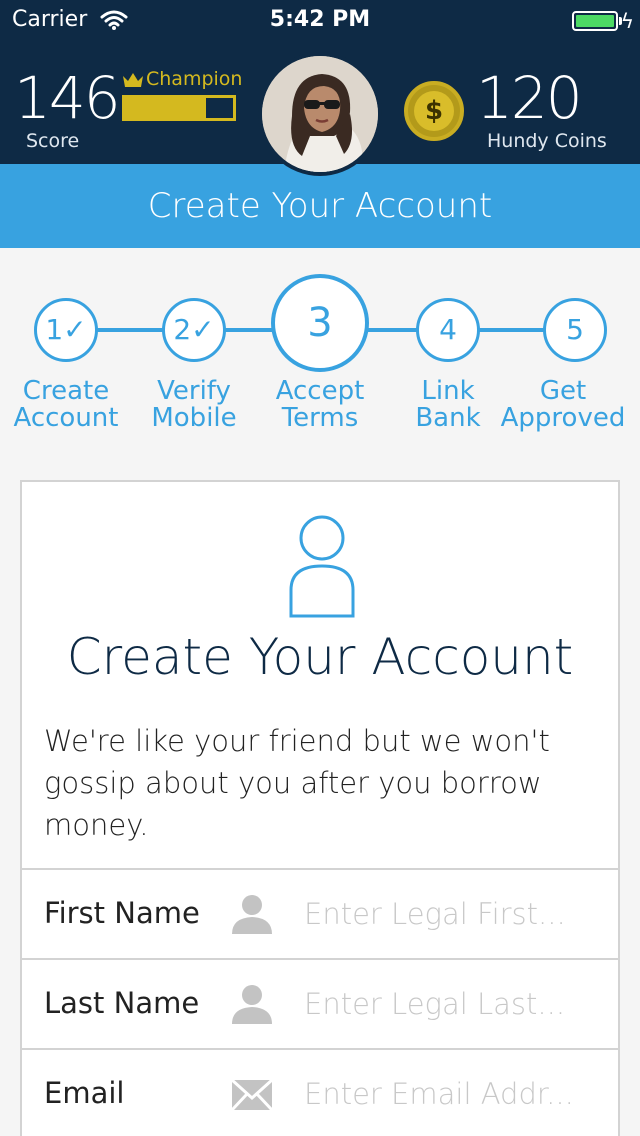 Image resolution: width=640 pixels, height=1136 pixels. Describe the element at coordinates (320, 206) in the screenshot. I see `page-title: Create Your Account` at that location.